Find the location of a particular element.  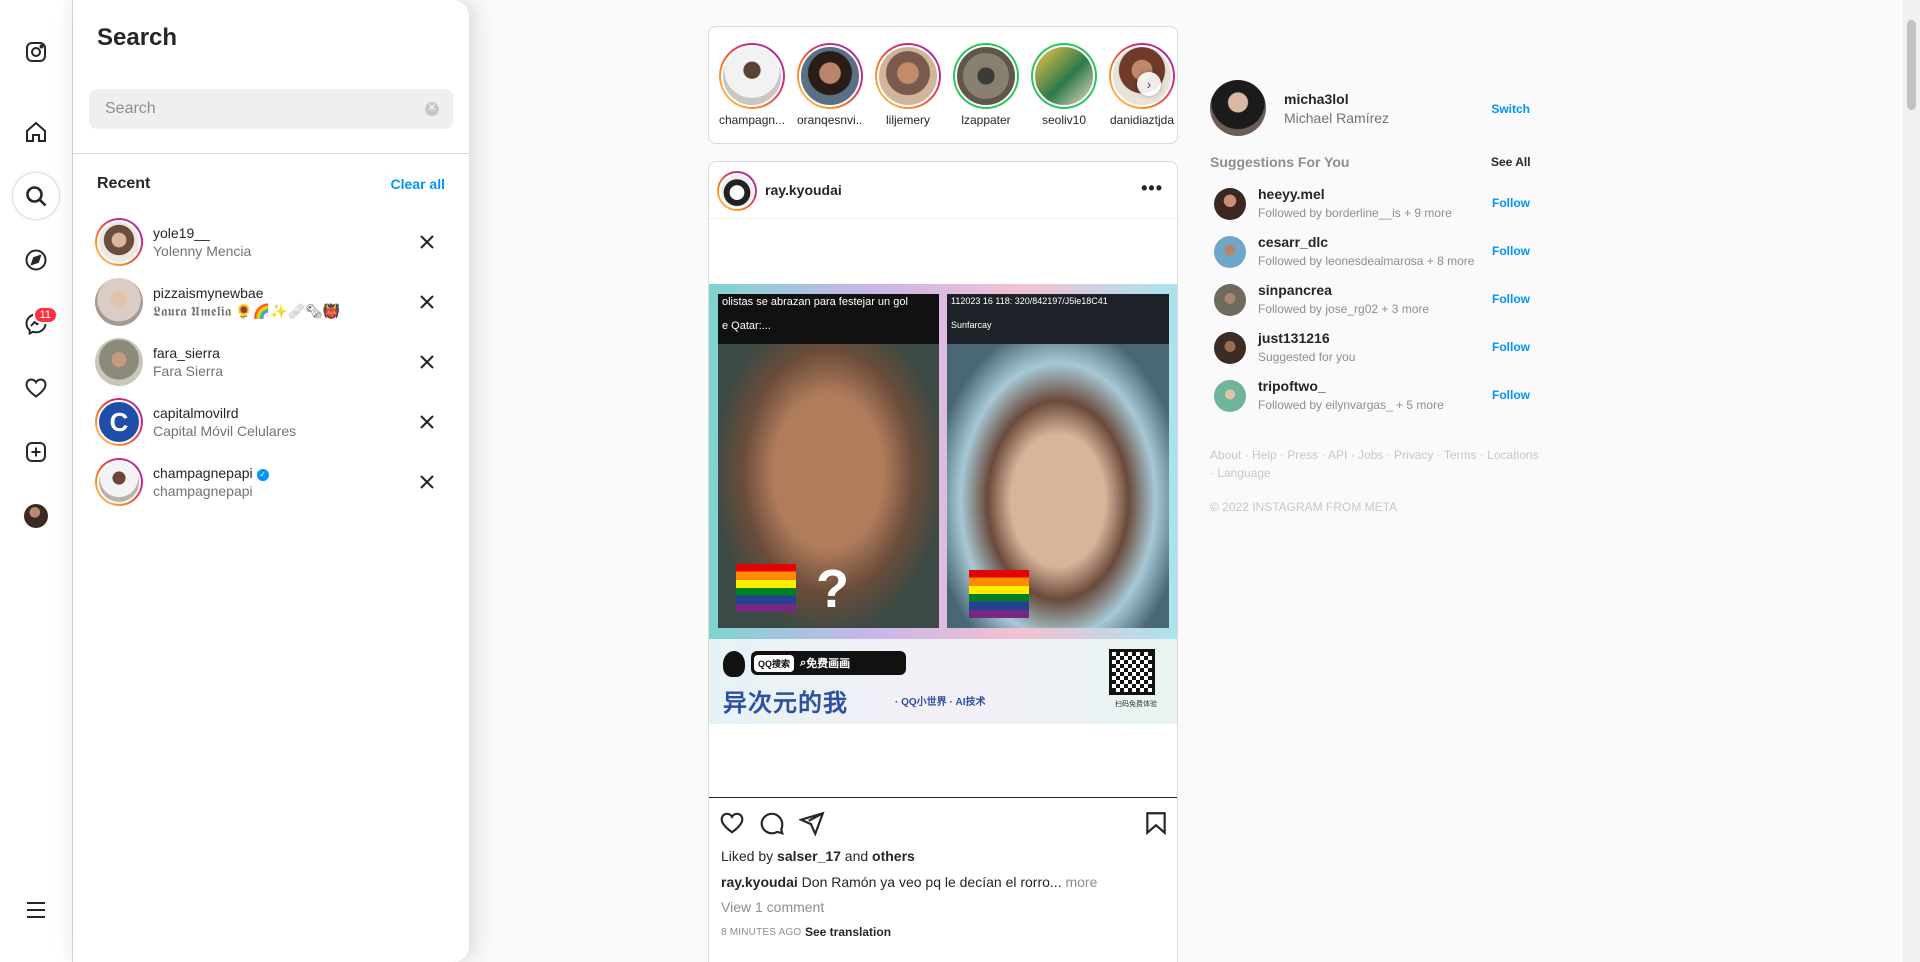

search-field: ✕ is located at coordinates (271, 109).